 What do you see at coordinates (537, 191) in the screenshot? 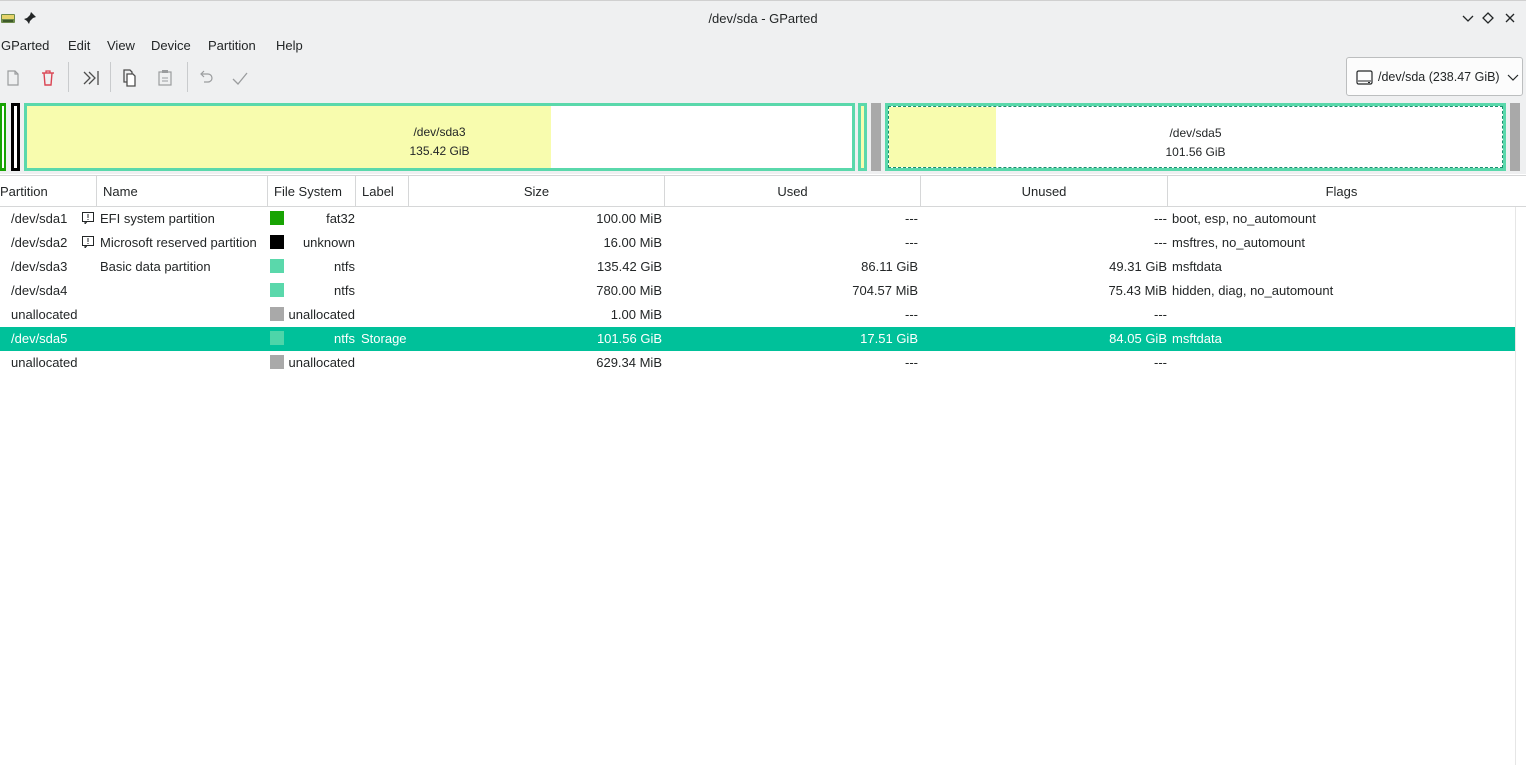
I see `column-size: Size` at bounding box center [537, 191].